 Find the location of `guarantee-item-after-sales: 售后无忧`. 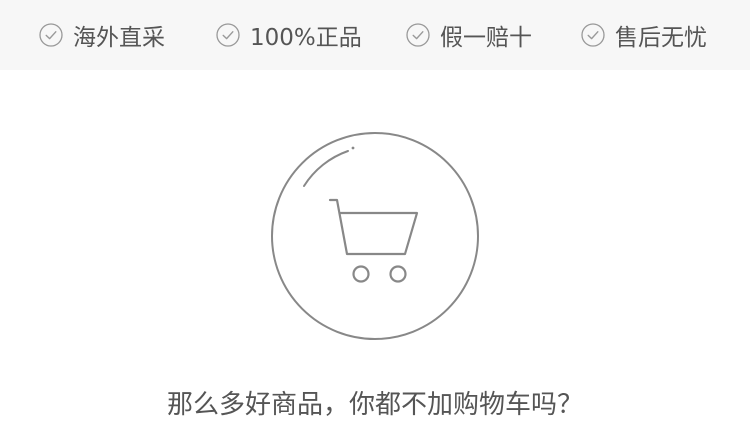

guarantee-item-after-sales: 售后无忧 is located at coordinates (644, 35).